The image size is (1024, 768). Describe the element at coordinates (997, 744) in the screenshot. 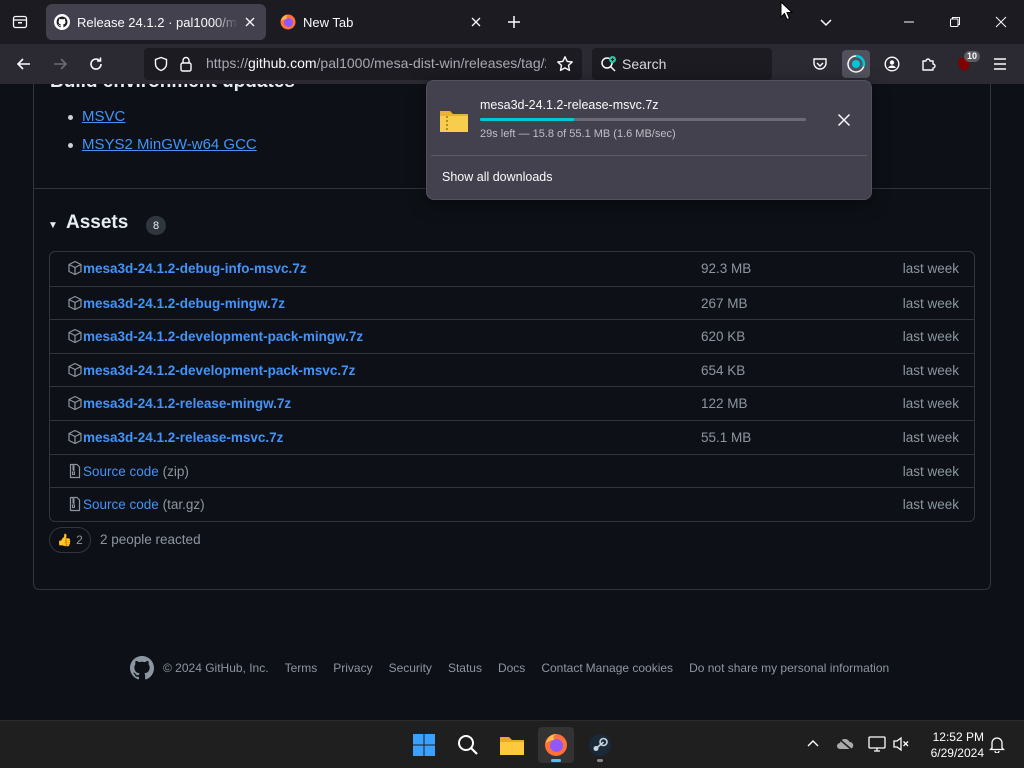

I see `notifications-button` at that location.